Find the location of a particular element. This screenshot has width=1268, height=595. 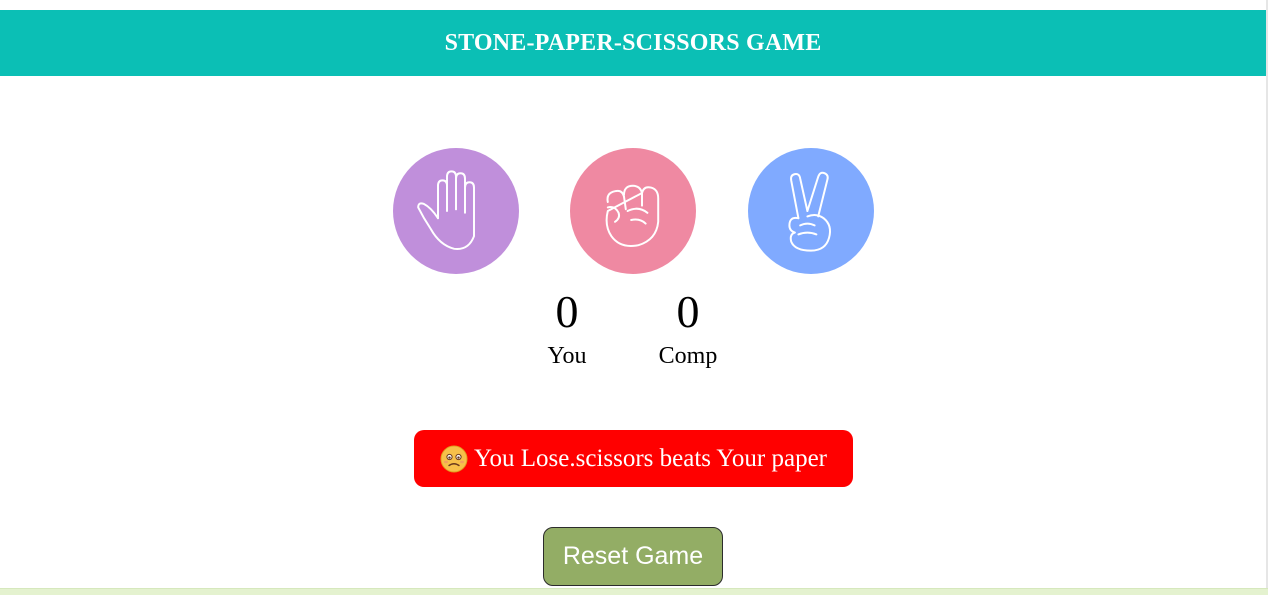

fist-icon is located at coordinates (632, 215).